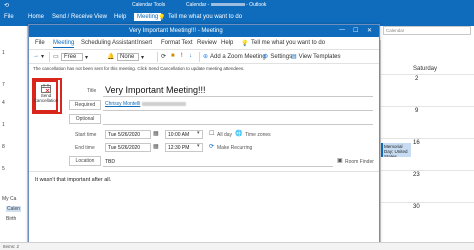 The image size is (474, 250). I want to click on location-input: TBD, so click(110, 162).